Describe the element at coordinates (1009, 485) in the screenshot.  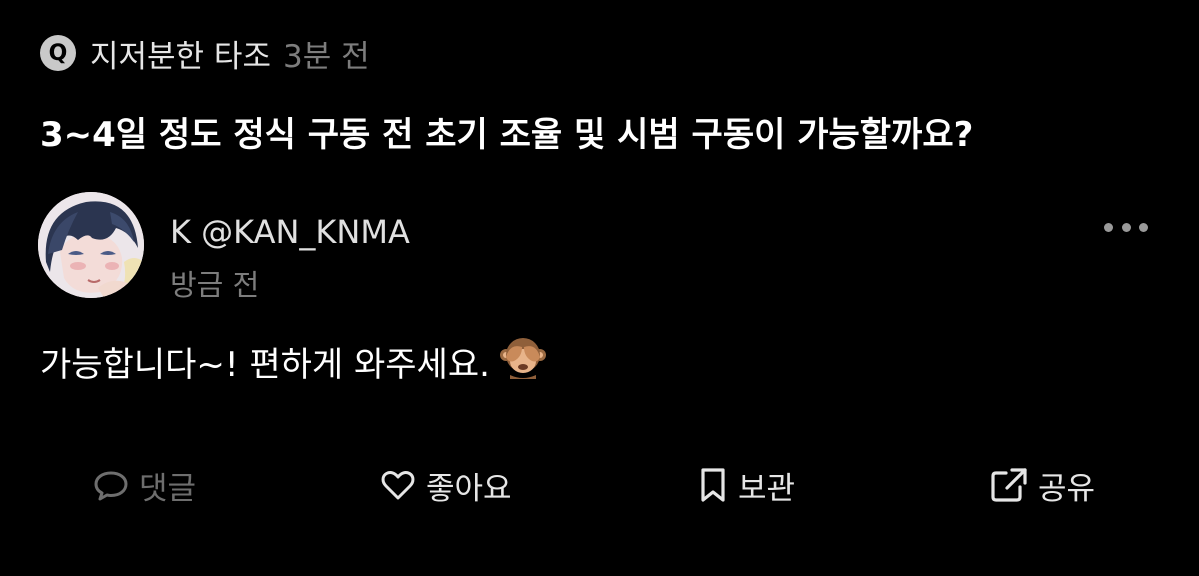
I see `share-icon` at that location.